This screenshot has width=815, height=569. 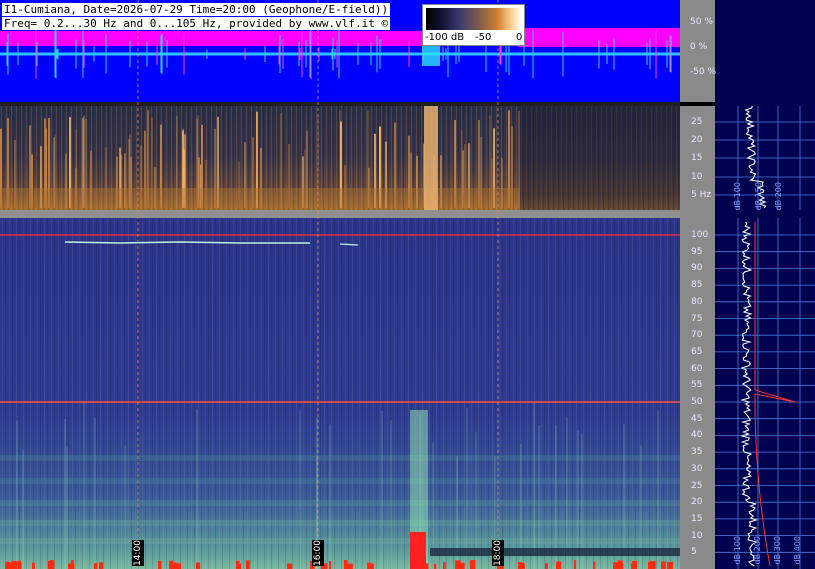 What do you see at coordinates (699, 47) in the screenshot?
I see `waveform-axis-label: 0 %` at bounding box center [699, 47].